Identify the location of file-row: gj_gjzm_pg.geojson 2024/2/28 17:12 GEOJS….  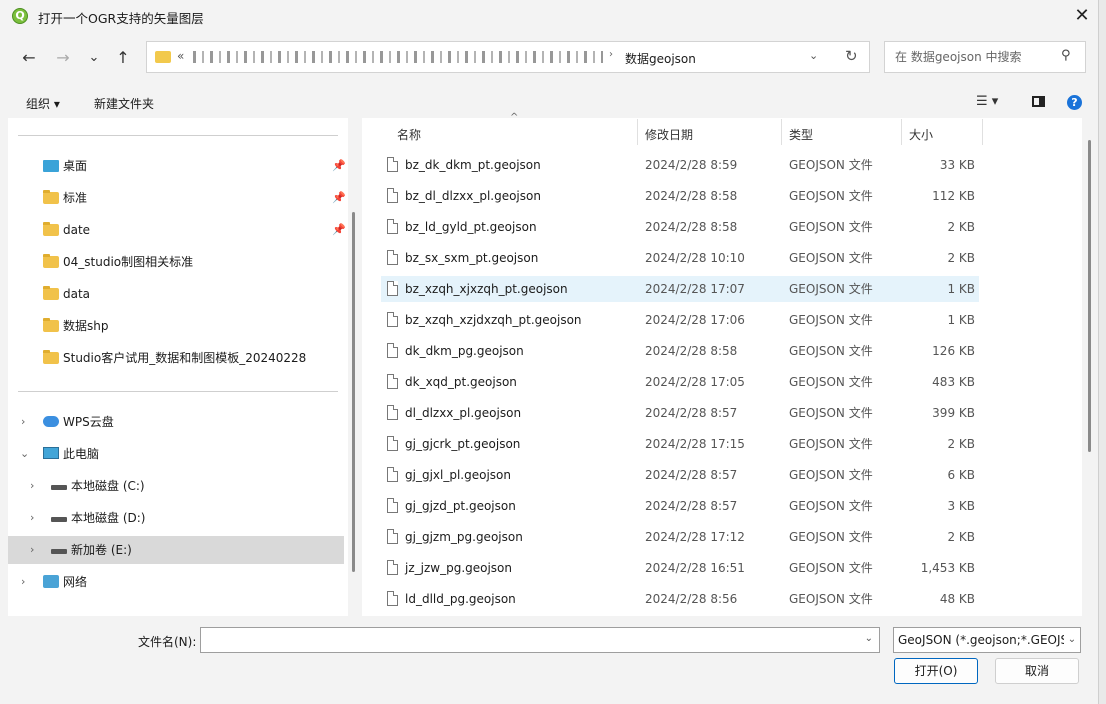
(680, 537).